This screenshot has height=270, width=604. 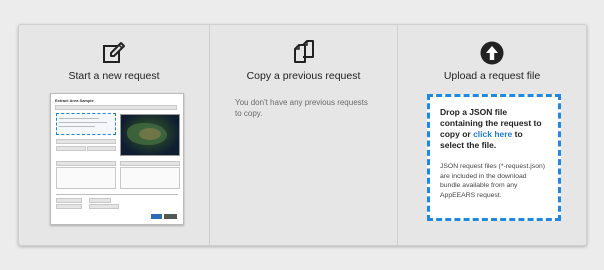 I want to click on click-here-link: click here, so click(x=492, y=134).